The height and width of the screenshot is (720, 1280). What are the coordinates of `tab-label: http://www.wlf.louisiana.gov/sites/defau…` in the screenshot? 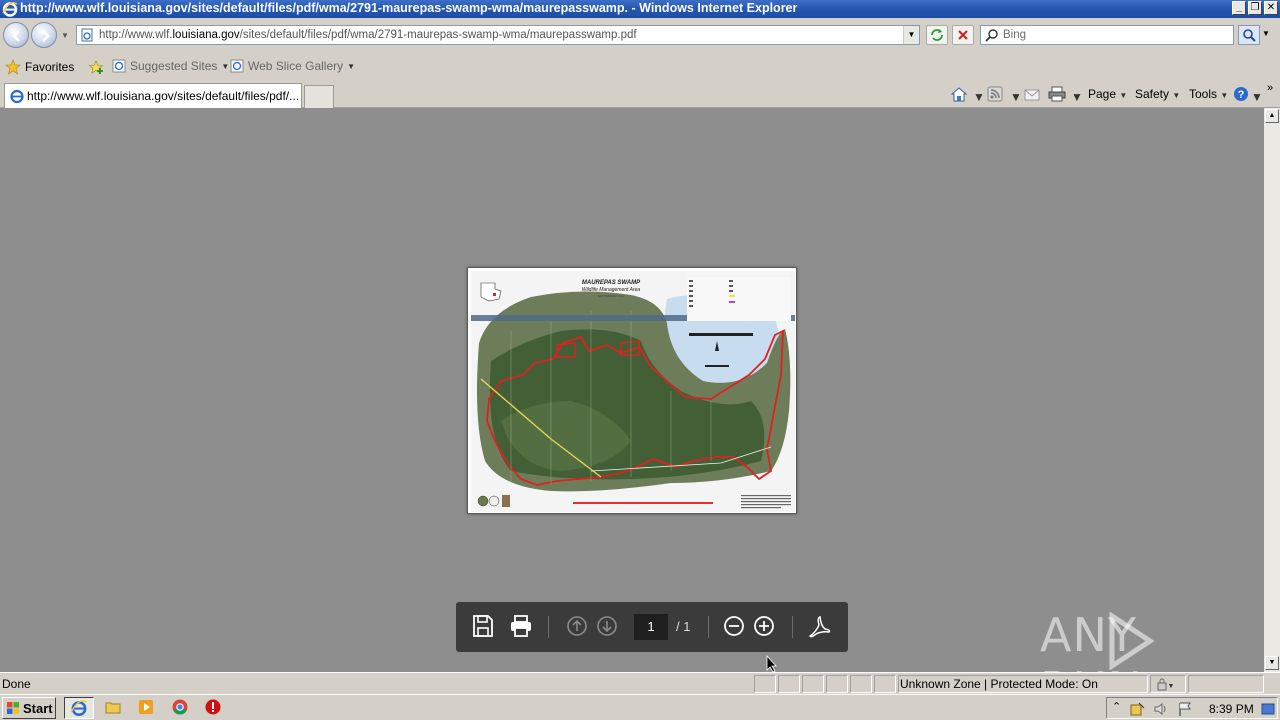 It's located at (163, 96).